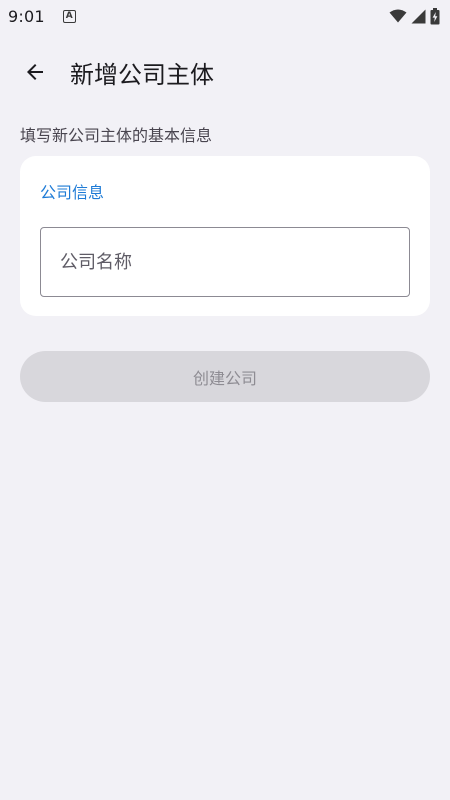  I want to click on status-bar: 9:01 A, so click(225, 16).